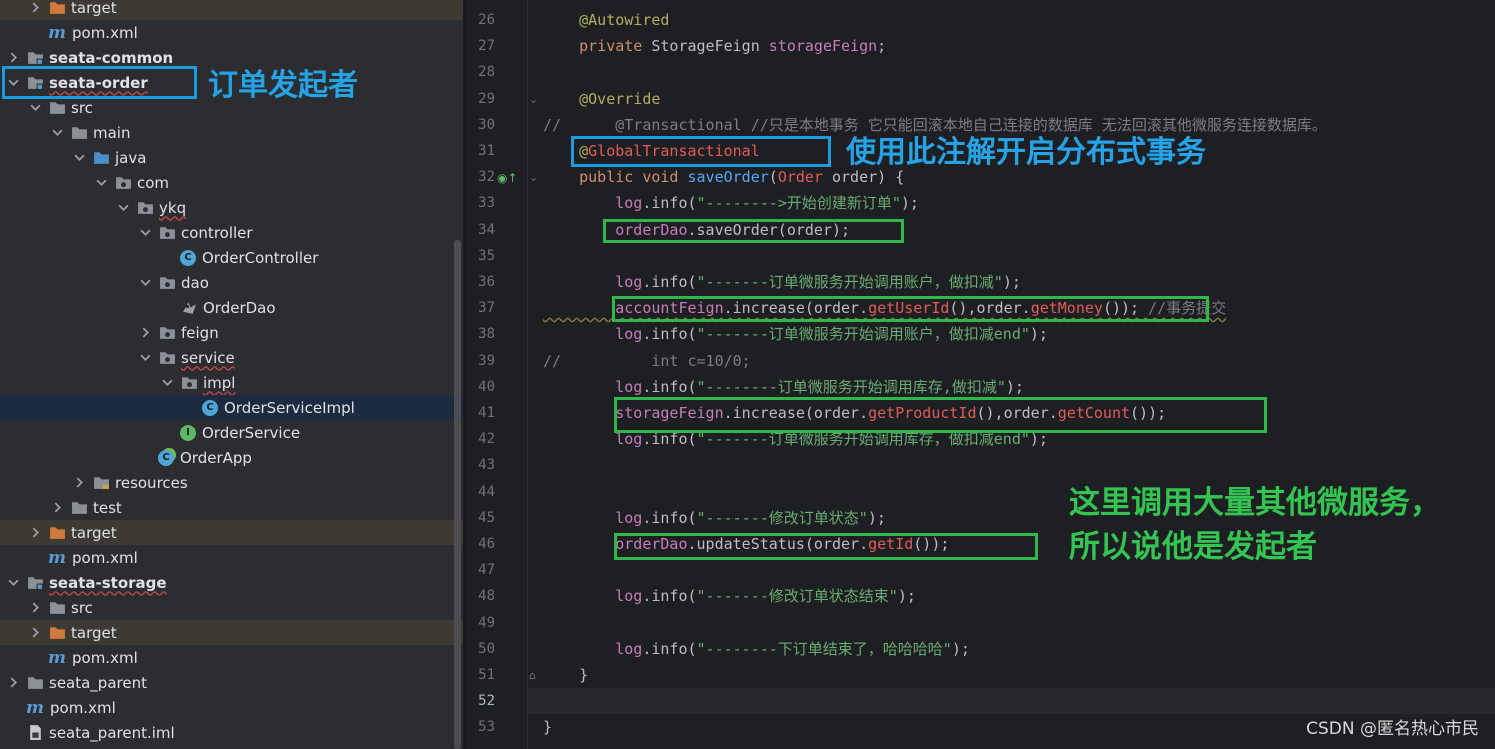 The width and height of the screenshot is (1495, 749). Describe the element at coordinates (507, 178) in the screenshot. I see `implements-method-gutter-icon: ◉↑` at that location.